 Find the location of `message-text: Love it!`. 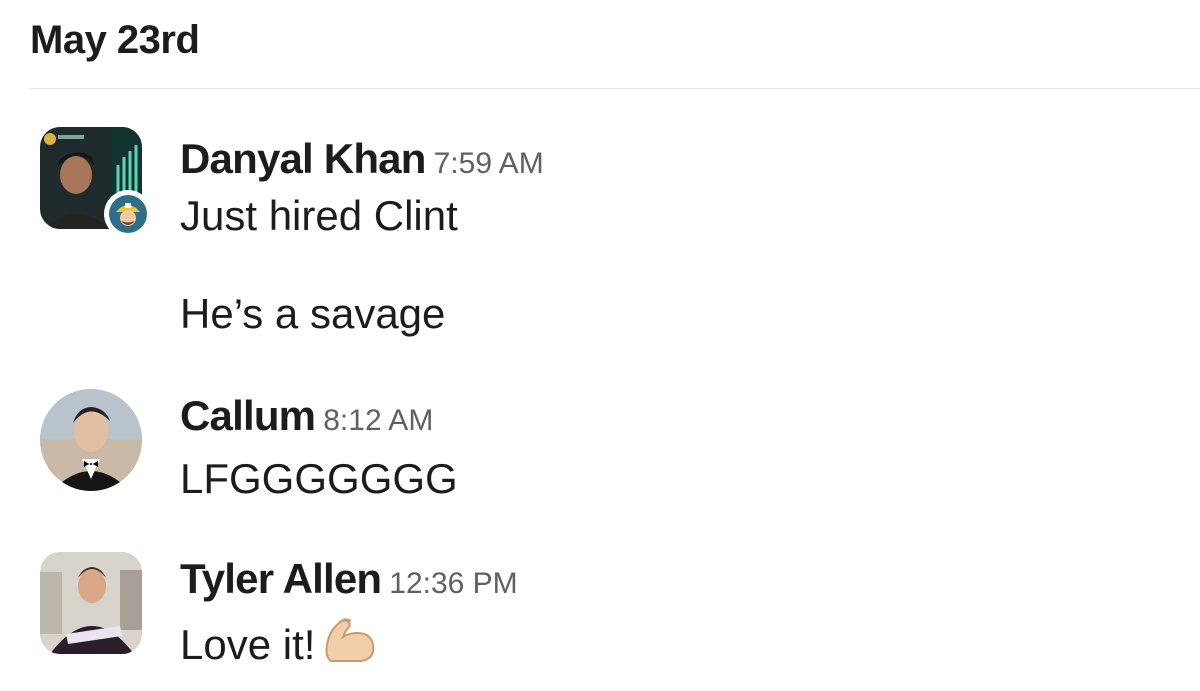

message-text: Love it! is located at coordinates (278, 646).